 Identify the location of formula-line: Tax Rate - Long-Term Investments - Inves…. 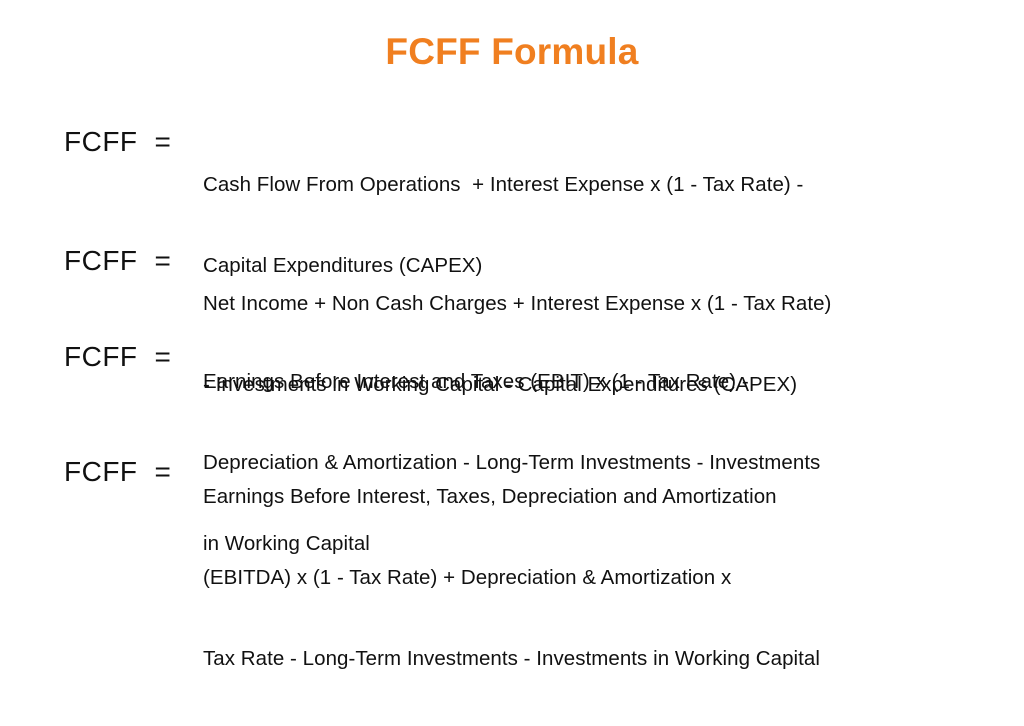
(511, 658).